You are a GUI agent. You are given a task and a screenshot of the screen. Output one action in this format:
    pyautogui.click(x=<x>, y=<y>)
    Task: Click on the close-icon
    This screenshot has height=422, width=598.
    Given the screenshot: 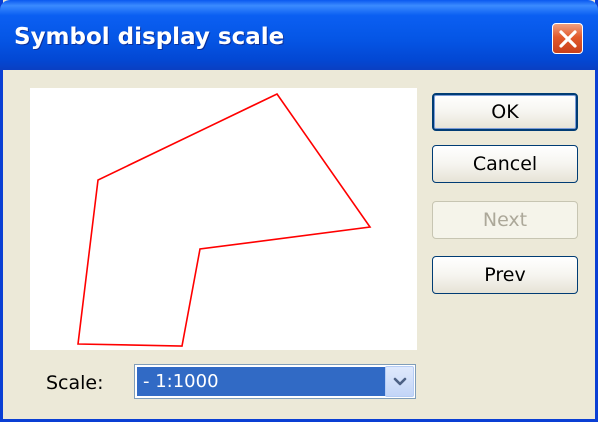 What is the action you would take?
    pyautogui.click(x=568, y=39)
    